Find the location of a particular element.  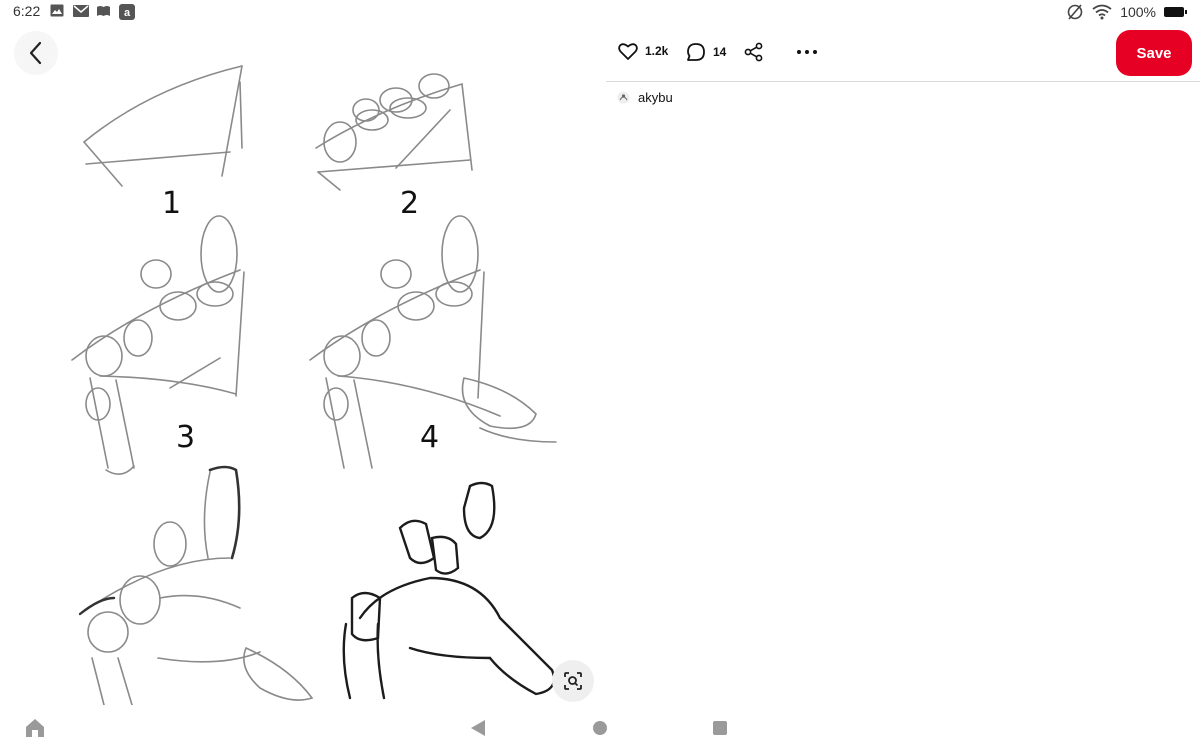

like-count: 1.2k is located at coordinates (657, 51).